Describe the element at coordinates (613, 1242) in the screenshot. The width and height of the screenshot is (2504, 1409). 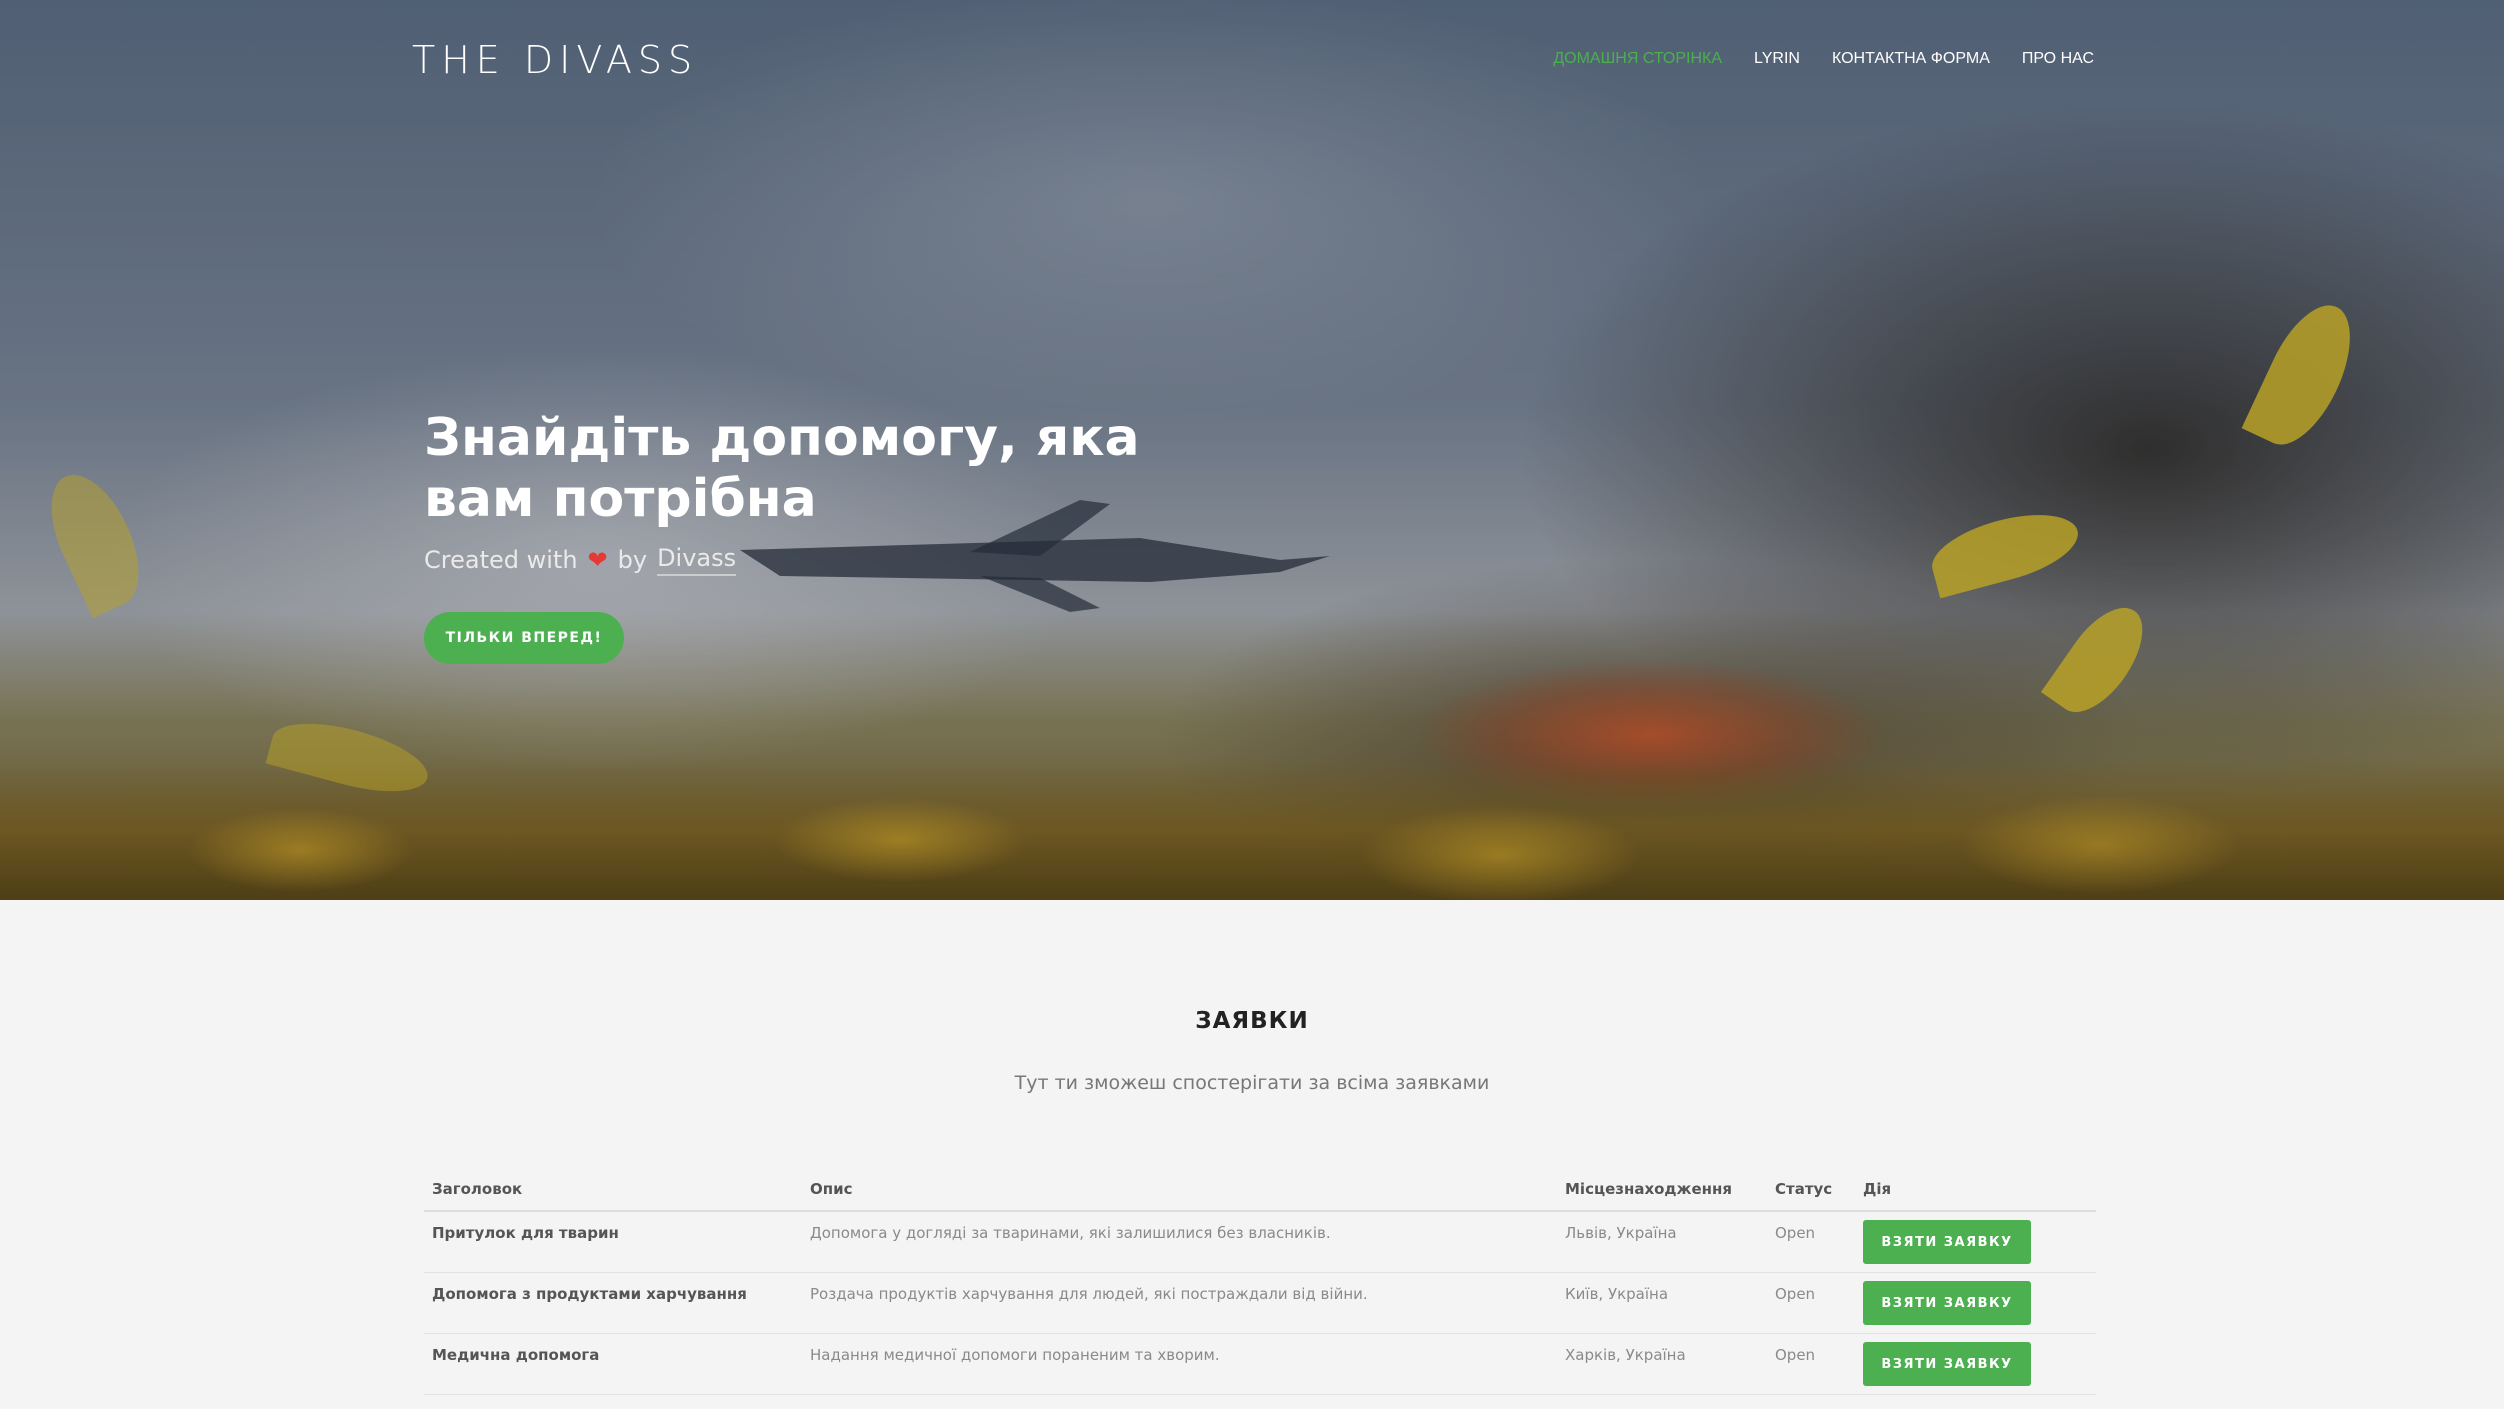
I see `request-title: Притулок для тварин` at that location.